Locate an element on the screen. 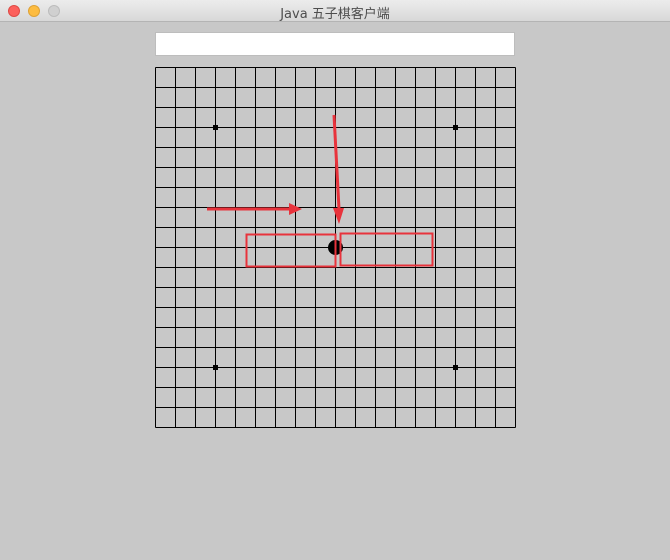 This screenshot has height=560, width=670. left-highlight-box is located at coordinates (291, 250).